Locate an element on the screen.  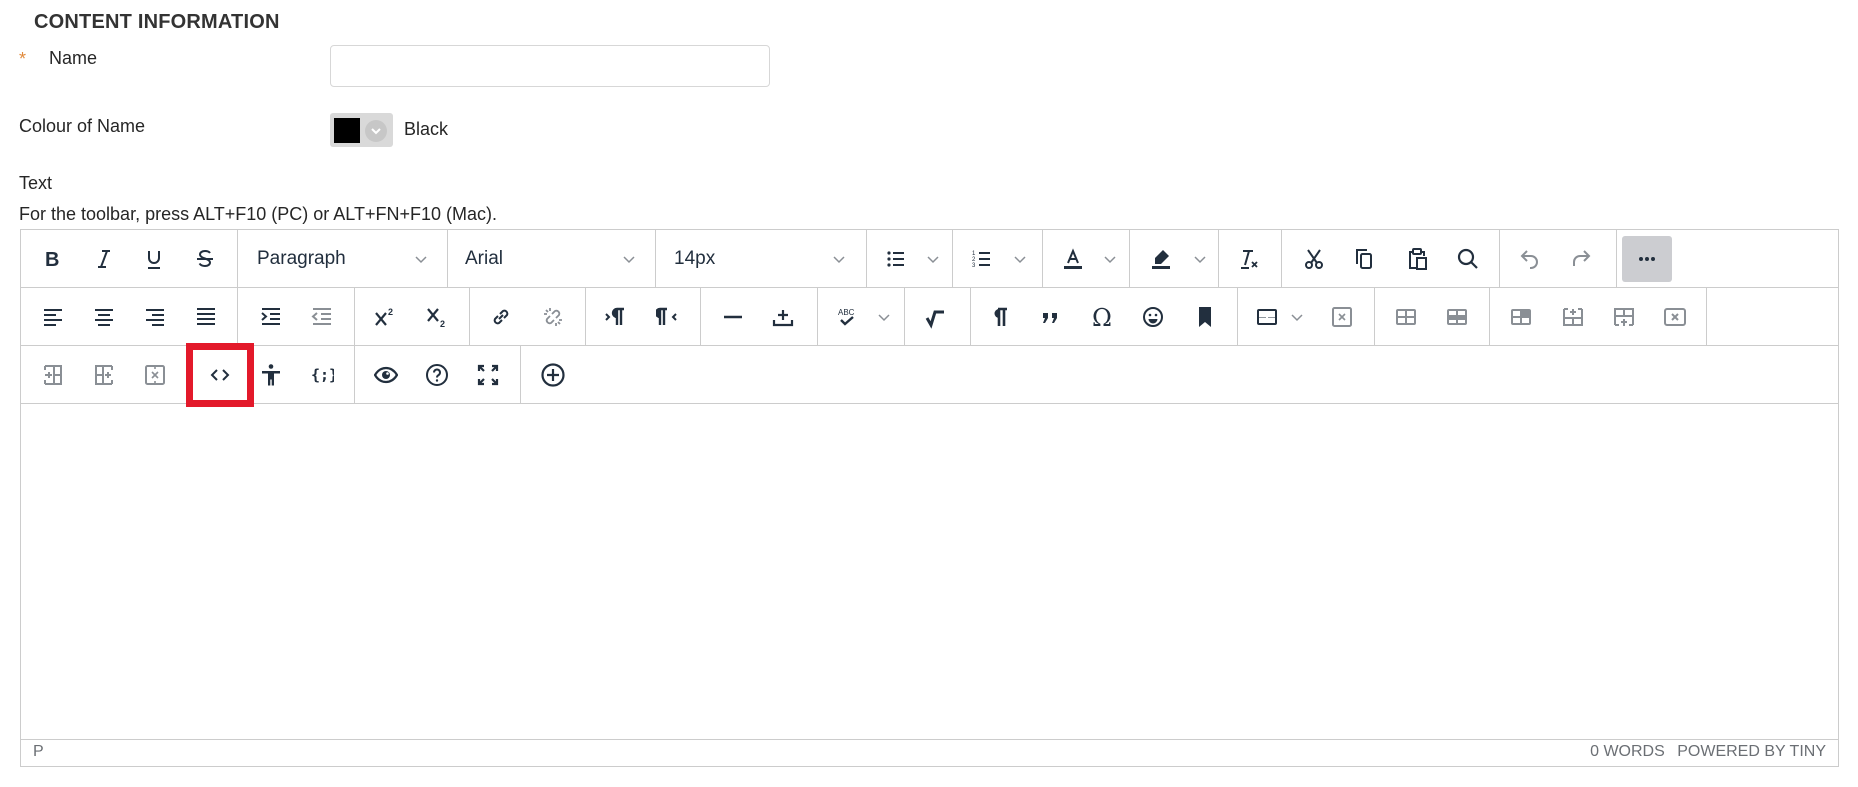
code-sample-button: {;} is located at coordinates (322, 375).